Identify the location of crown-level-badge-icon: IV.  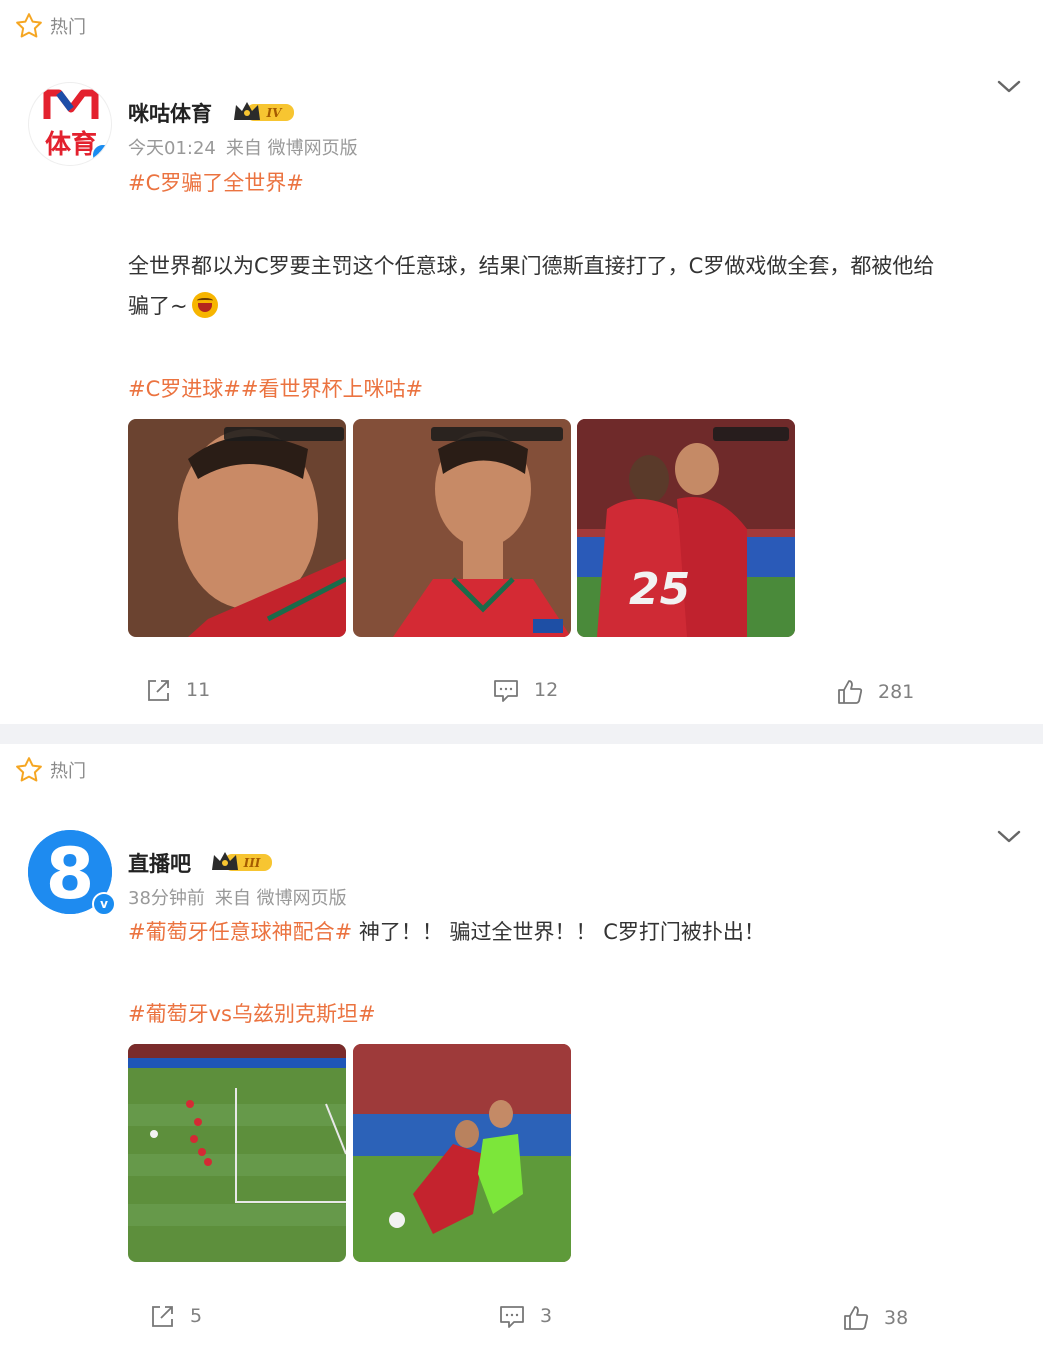
(264, 111).